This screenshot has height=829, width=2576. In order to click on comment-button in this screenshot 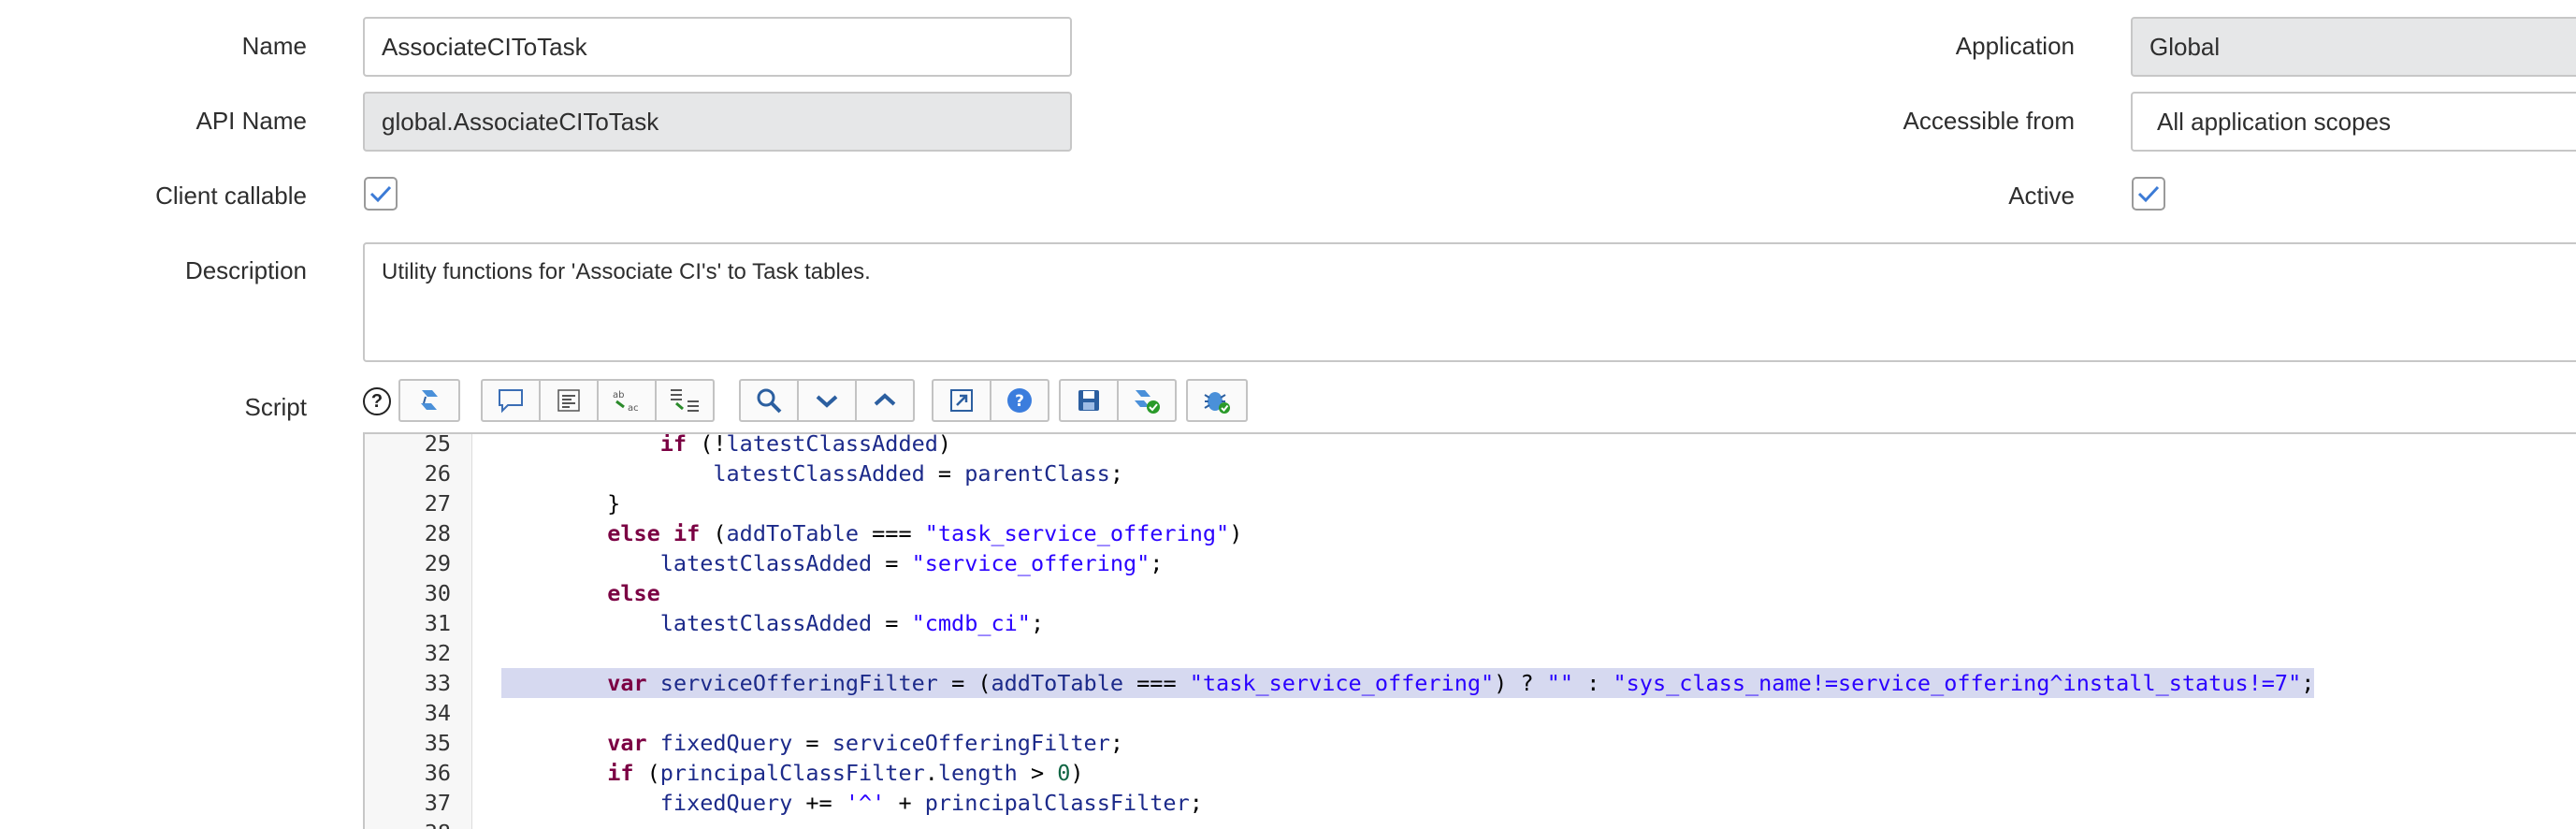, I will do `click(511, 400)`.